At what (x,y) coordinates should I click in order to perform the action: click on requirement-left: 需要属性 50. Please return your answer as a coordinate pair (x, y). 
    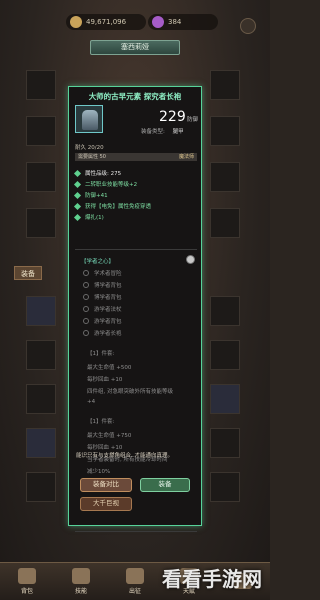
    Looking at the image, I should click on (92, 157).